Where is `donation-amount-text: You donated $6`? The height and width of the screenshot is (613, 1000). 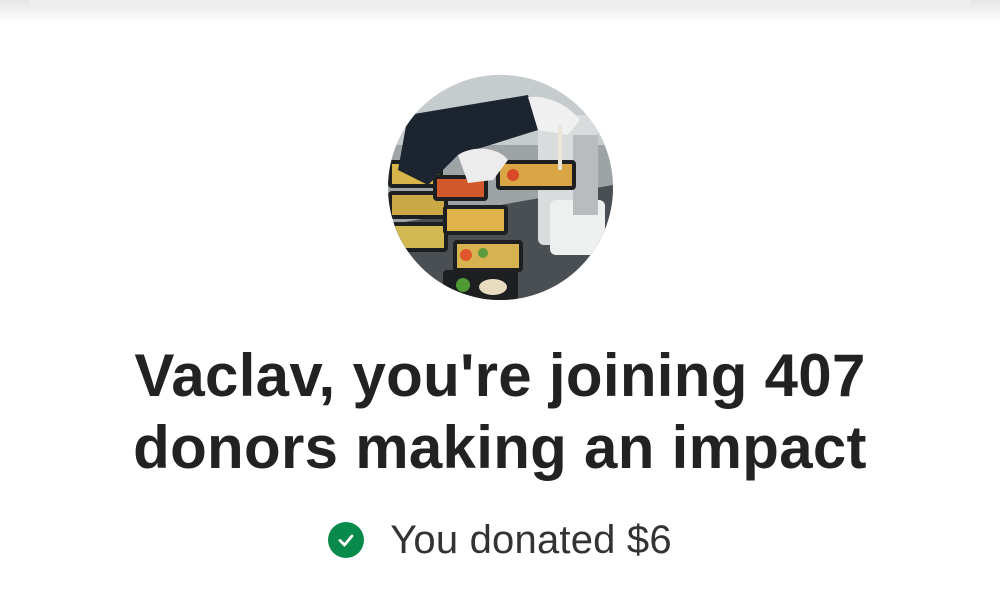
donation-amount-text: You donated $6 is located at coordinates (531, 539).